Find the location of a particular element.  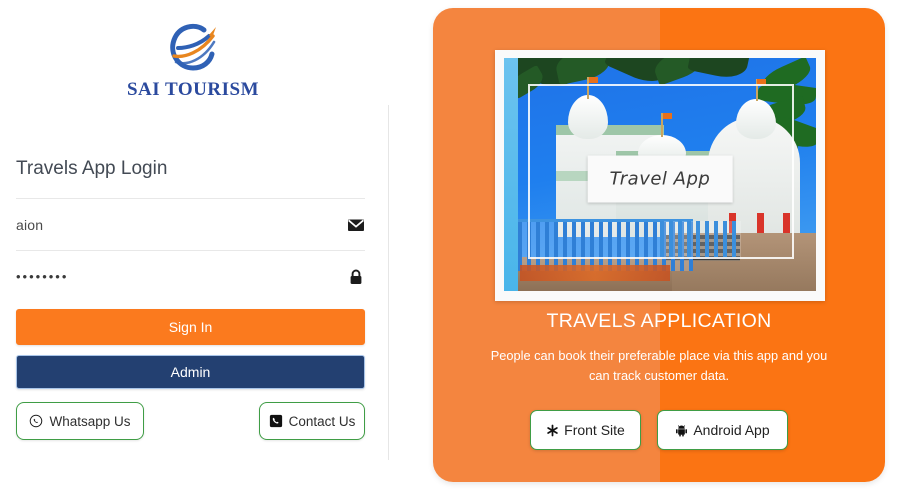

panel-divider is located at coordinates (388, 282).